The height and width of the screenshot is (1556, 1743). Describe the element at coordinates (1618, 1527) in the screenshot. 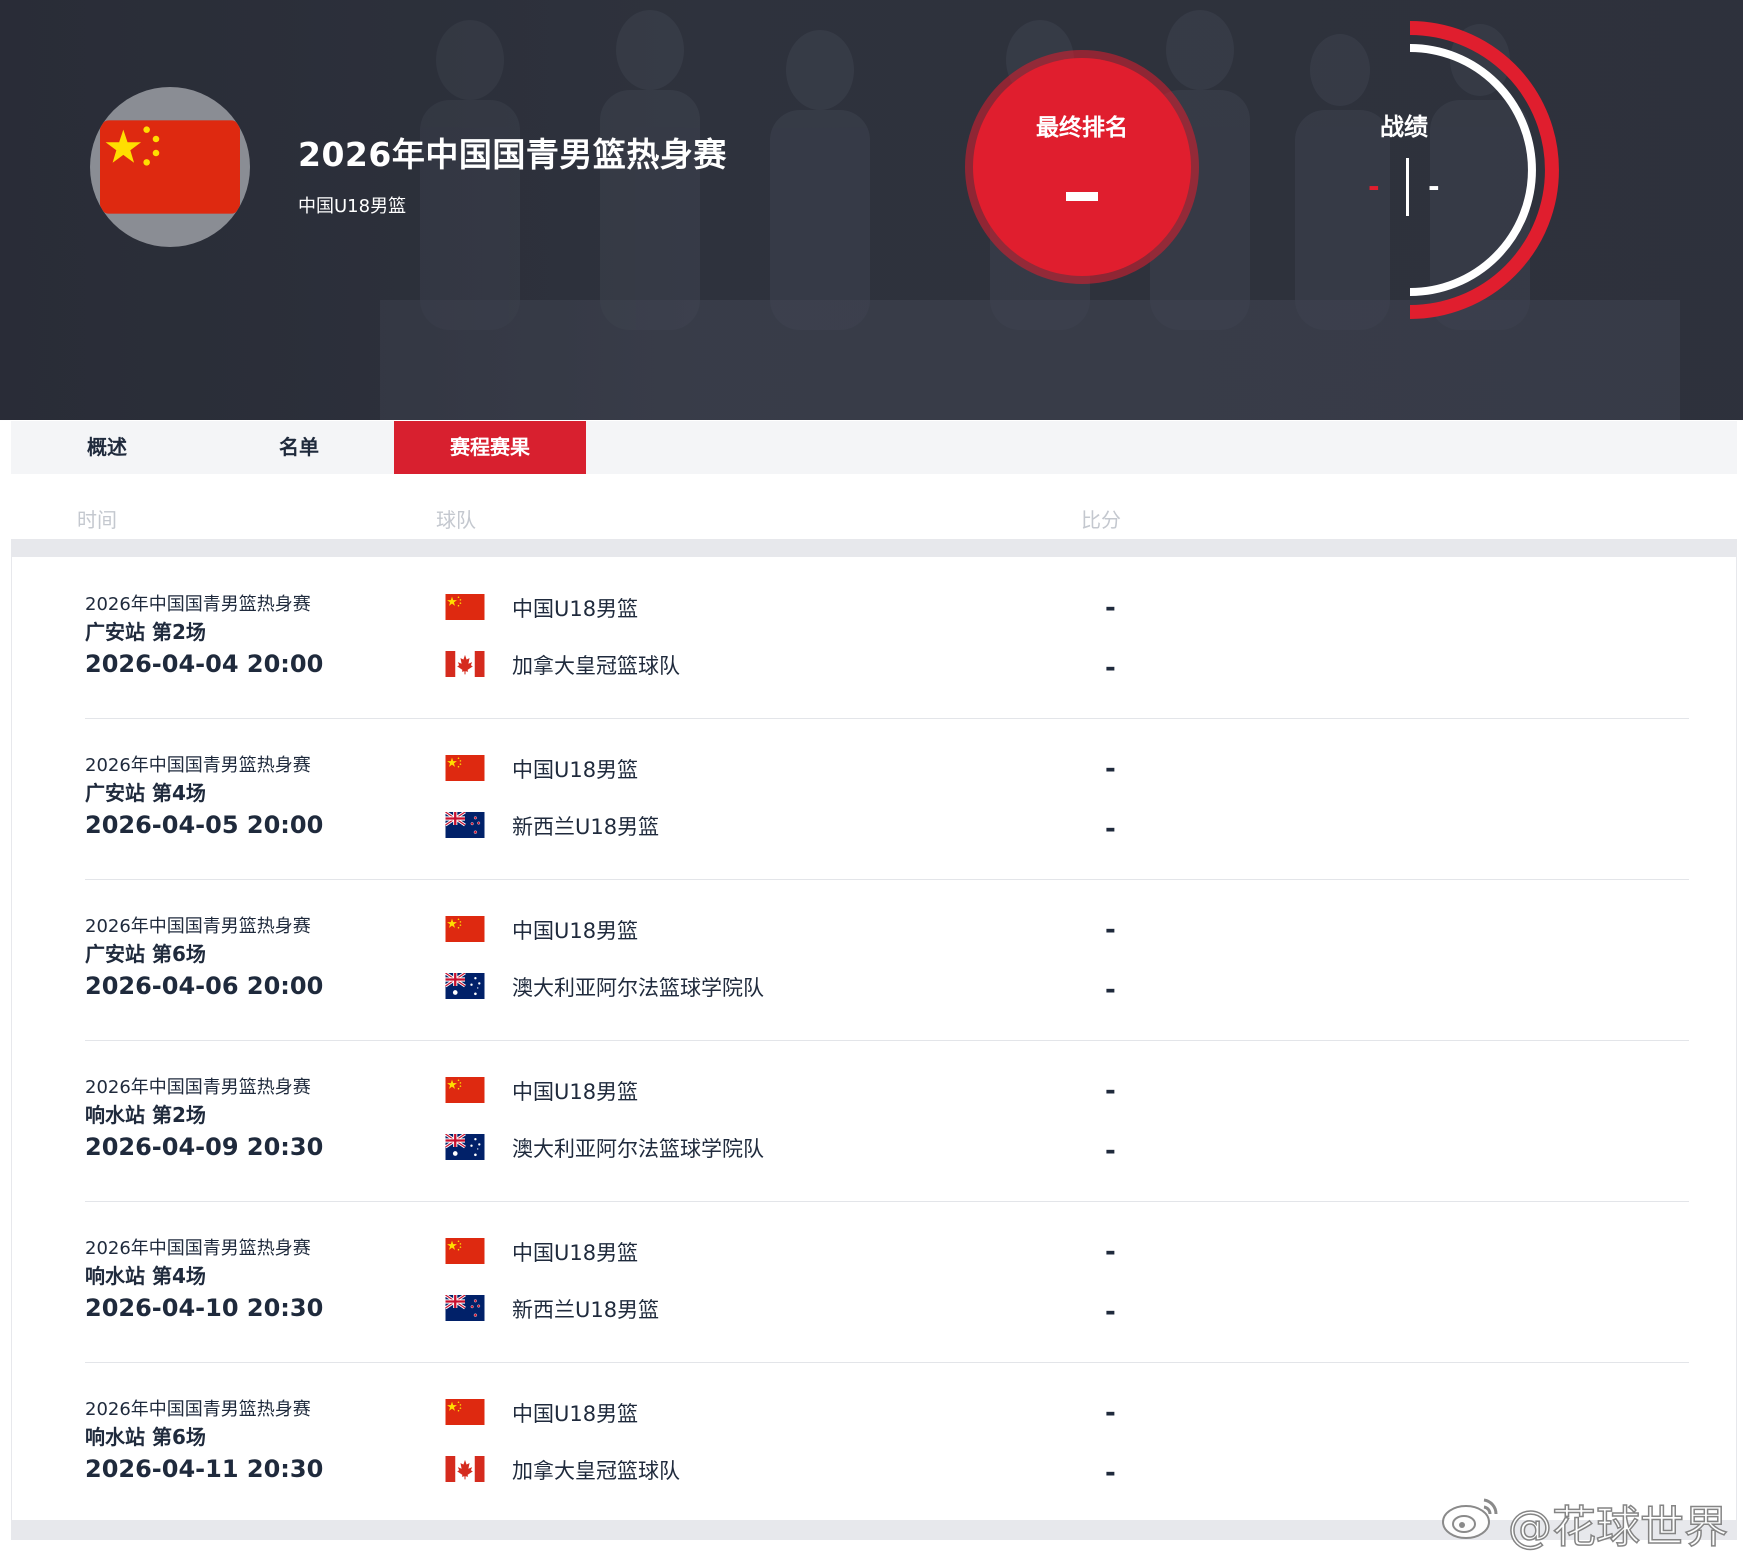

I see `watermark-text: @花球世界` at that location.